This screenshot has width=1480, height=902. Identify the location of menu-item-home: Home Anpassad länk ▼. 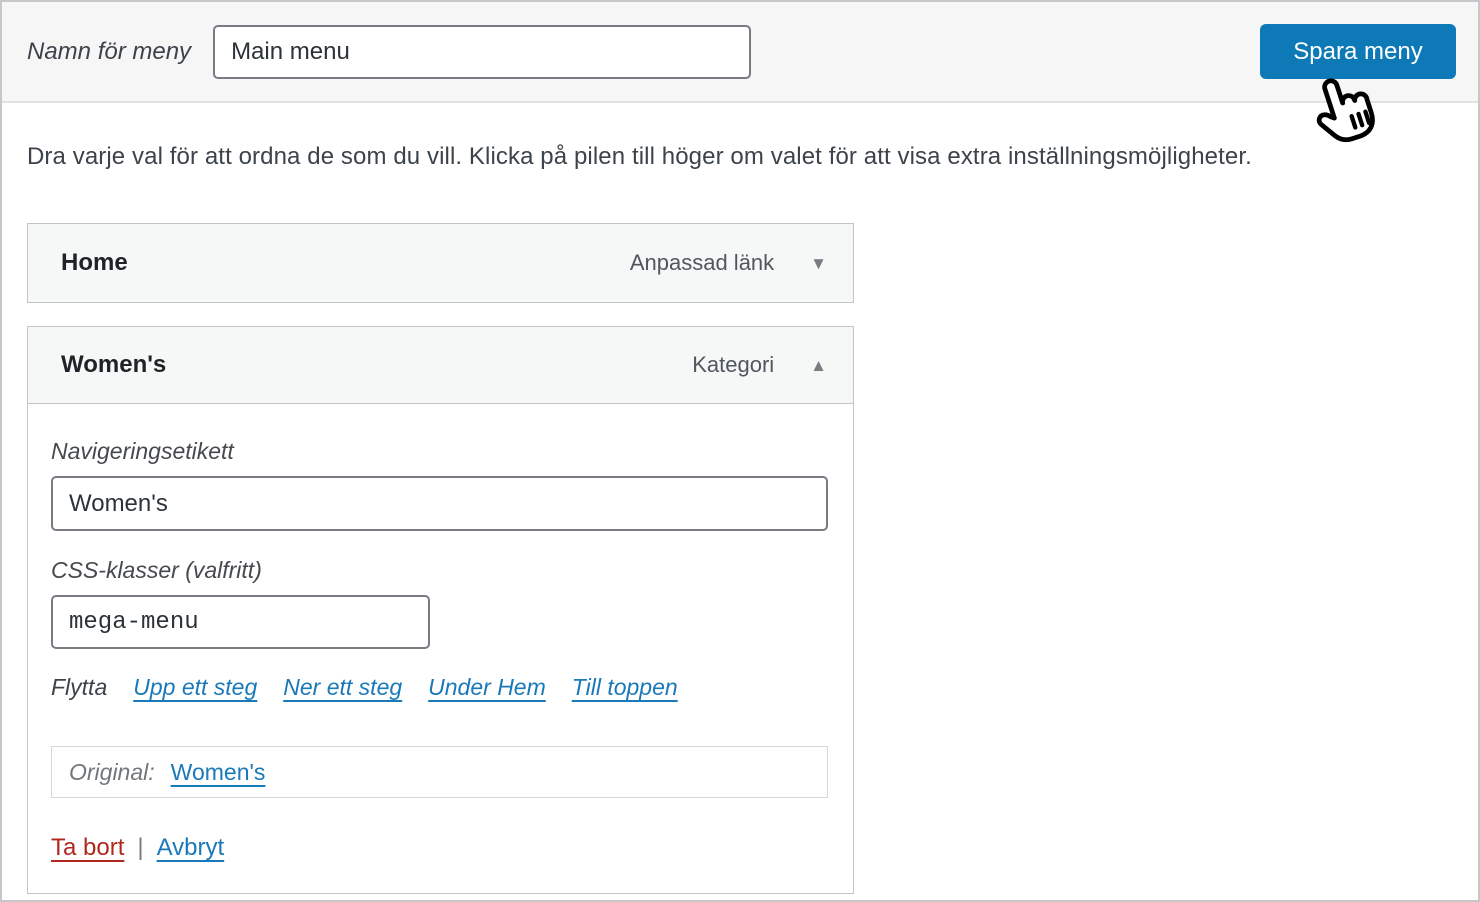
(440, 263).